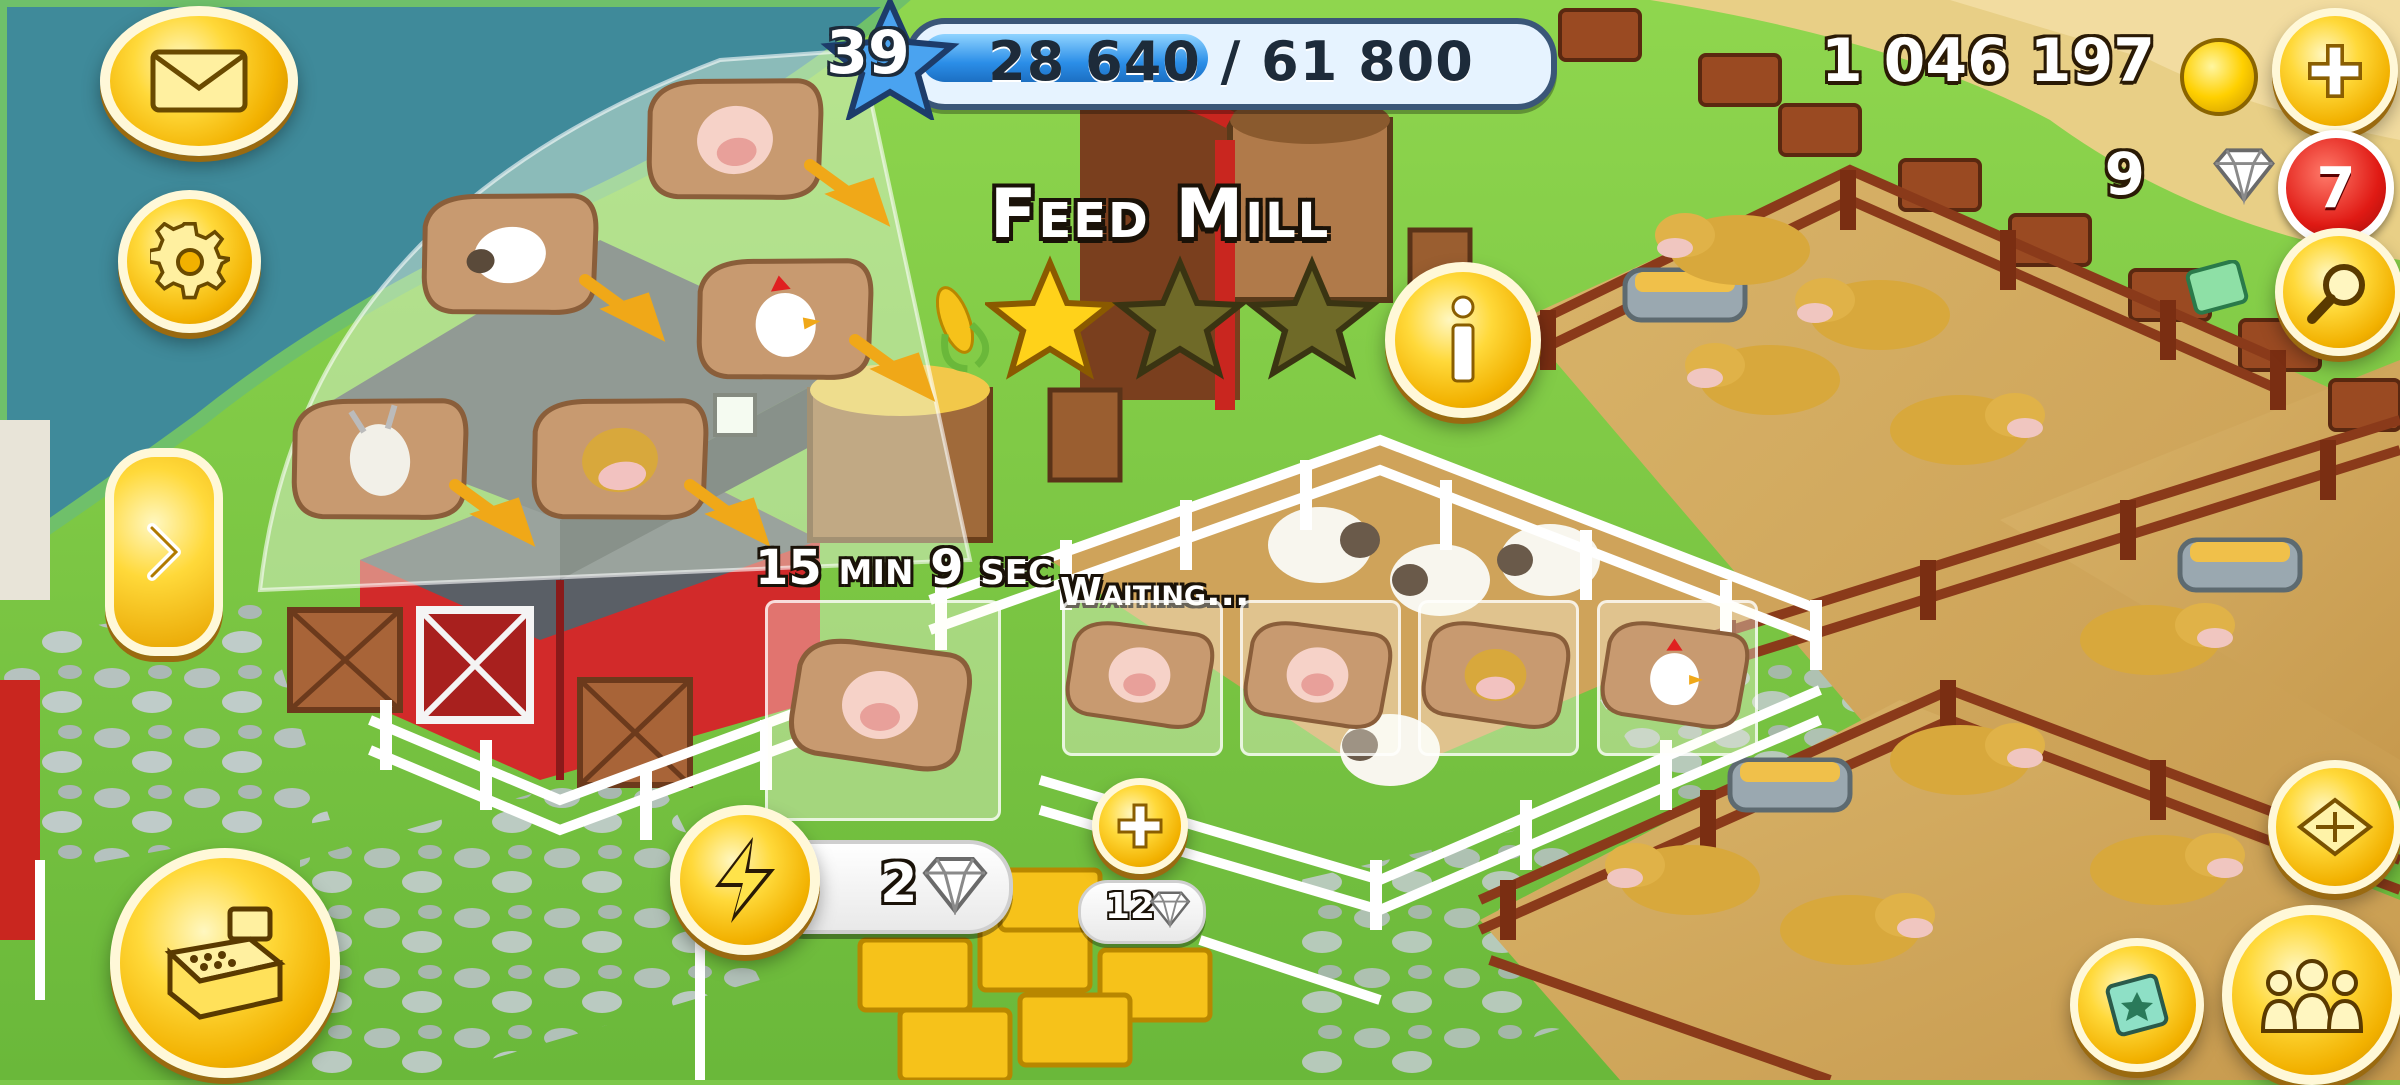  I want to click on search-button, so click(2337, 292).